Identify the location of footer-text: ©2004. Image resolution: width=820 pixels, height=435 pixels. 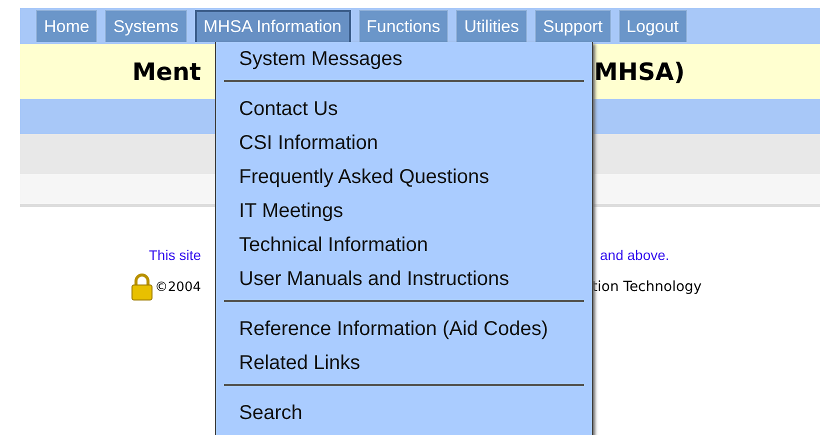
(177, 287).